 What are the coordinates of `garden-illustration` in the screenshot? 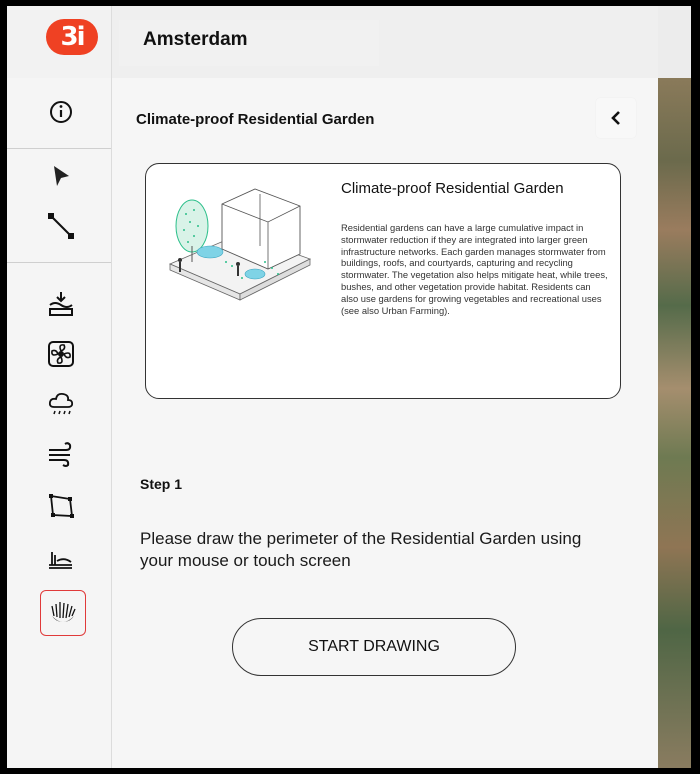 It's located at (240, 244).